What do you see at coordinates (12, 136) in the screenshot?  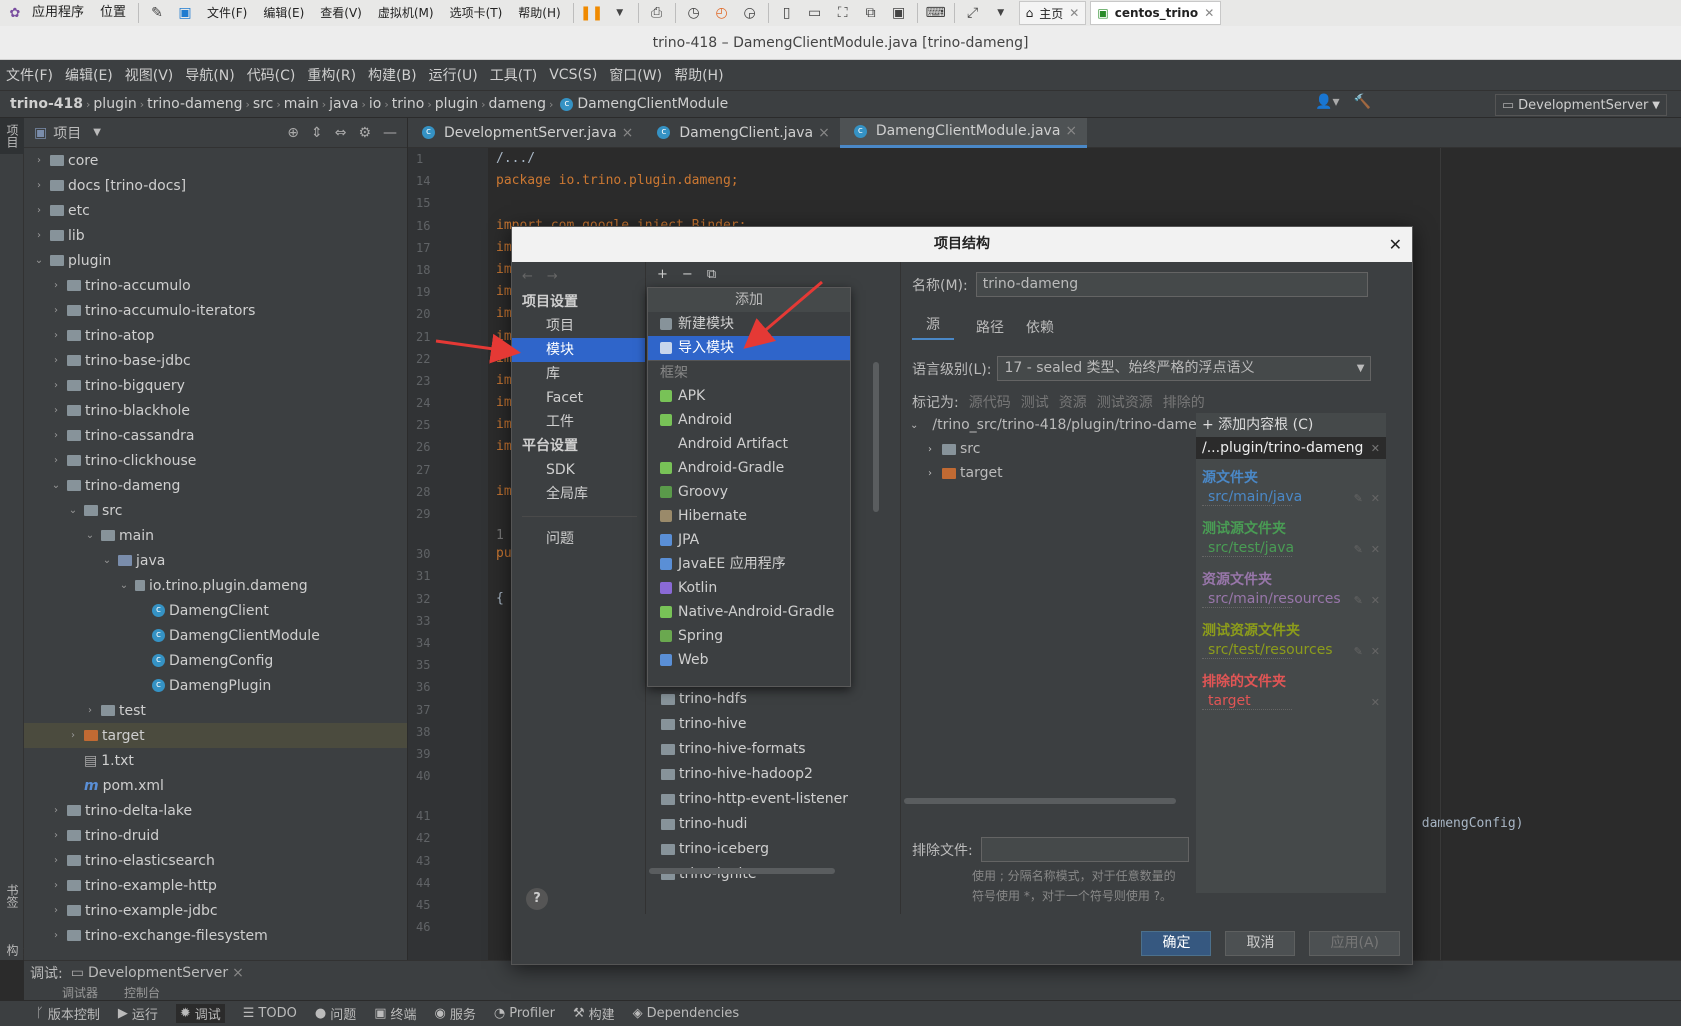 I see `tool-tab-project: 项目` at bounding box center [12, 136].